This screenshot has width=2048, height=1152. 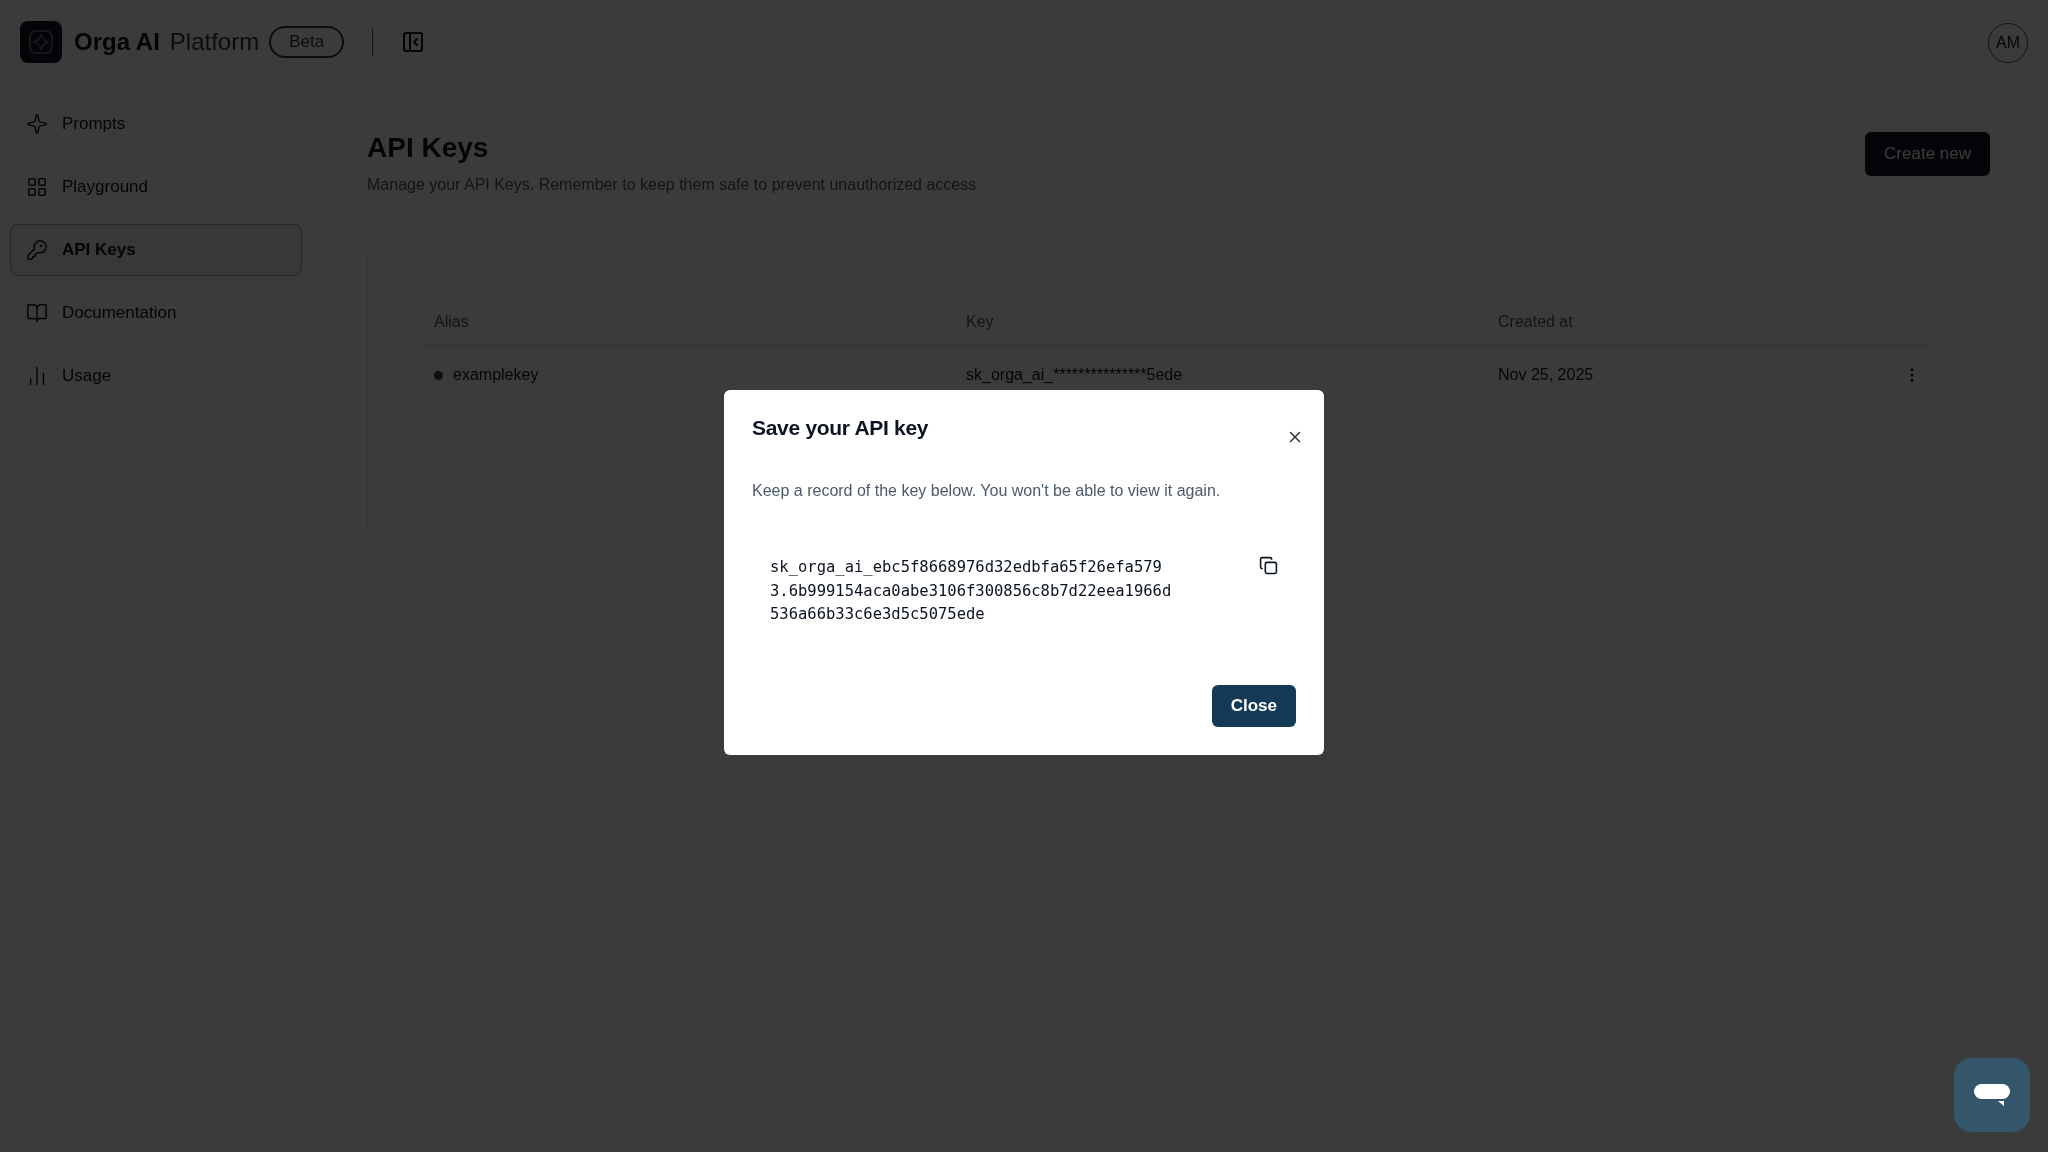 I want to click on dialog-title: Save your API key, so click(x=841, y=428).